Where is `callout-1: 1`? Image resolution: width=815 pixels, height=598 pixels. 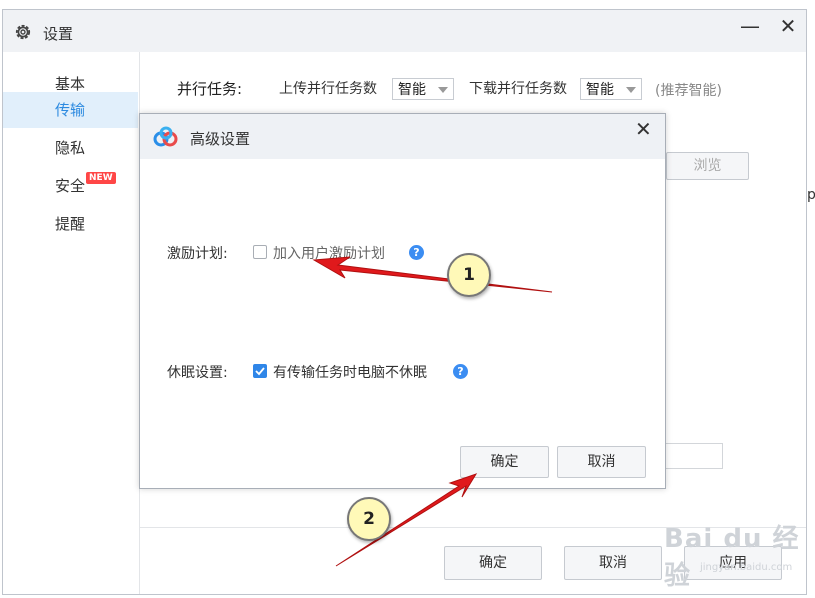
callout-1: 1 is located at coordinates (469, 275).